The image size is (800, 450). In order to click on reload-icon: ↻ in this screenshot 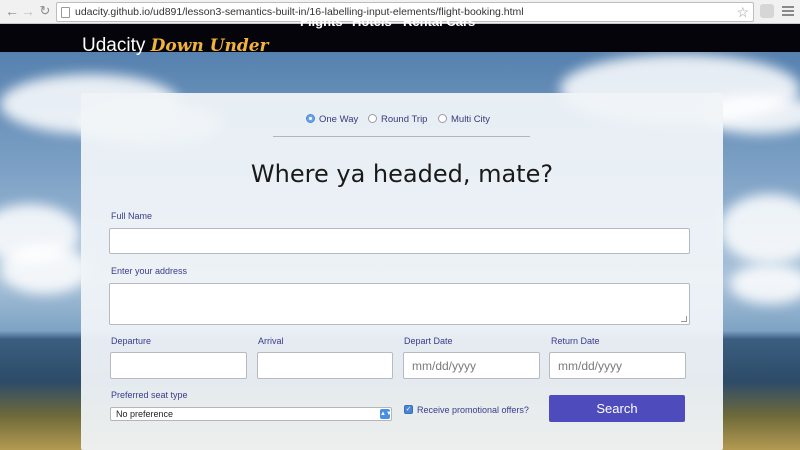, I will do `click(45, 11)`.